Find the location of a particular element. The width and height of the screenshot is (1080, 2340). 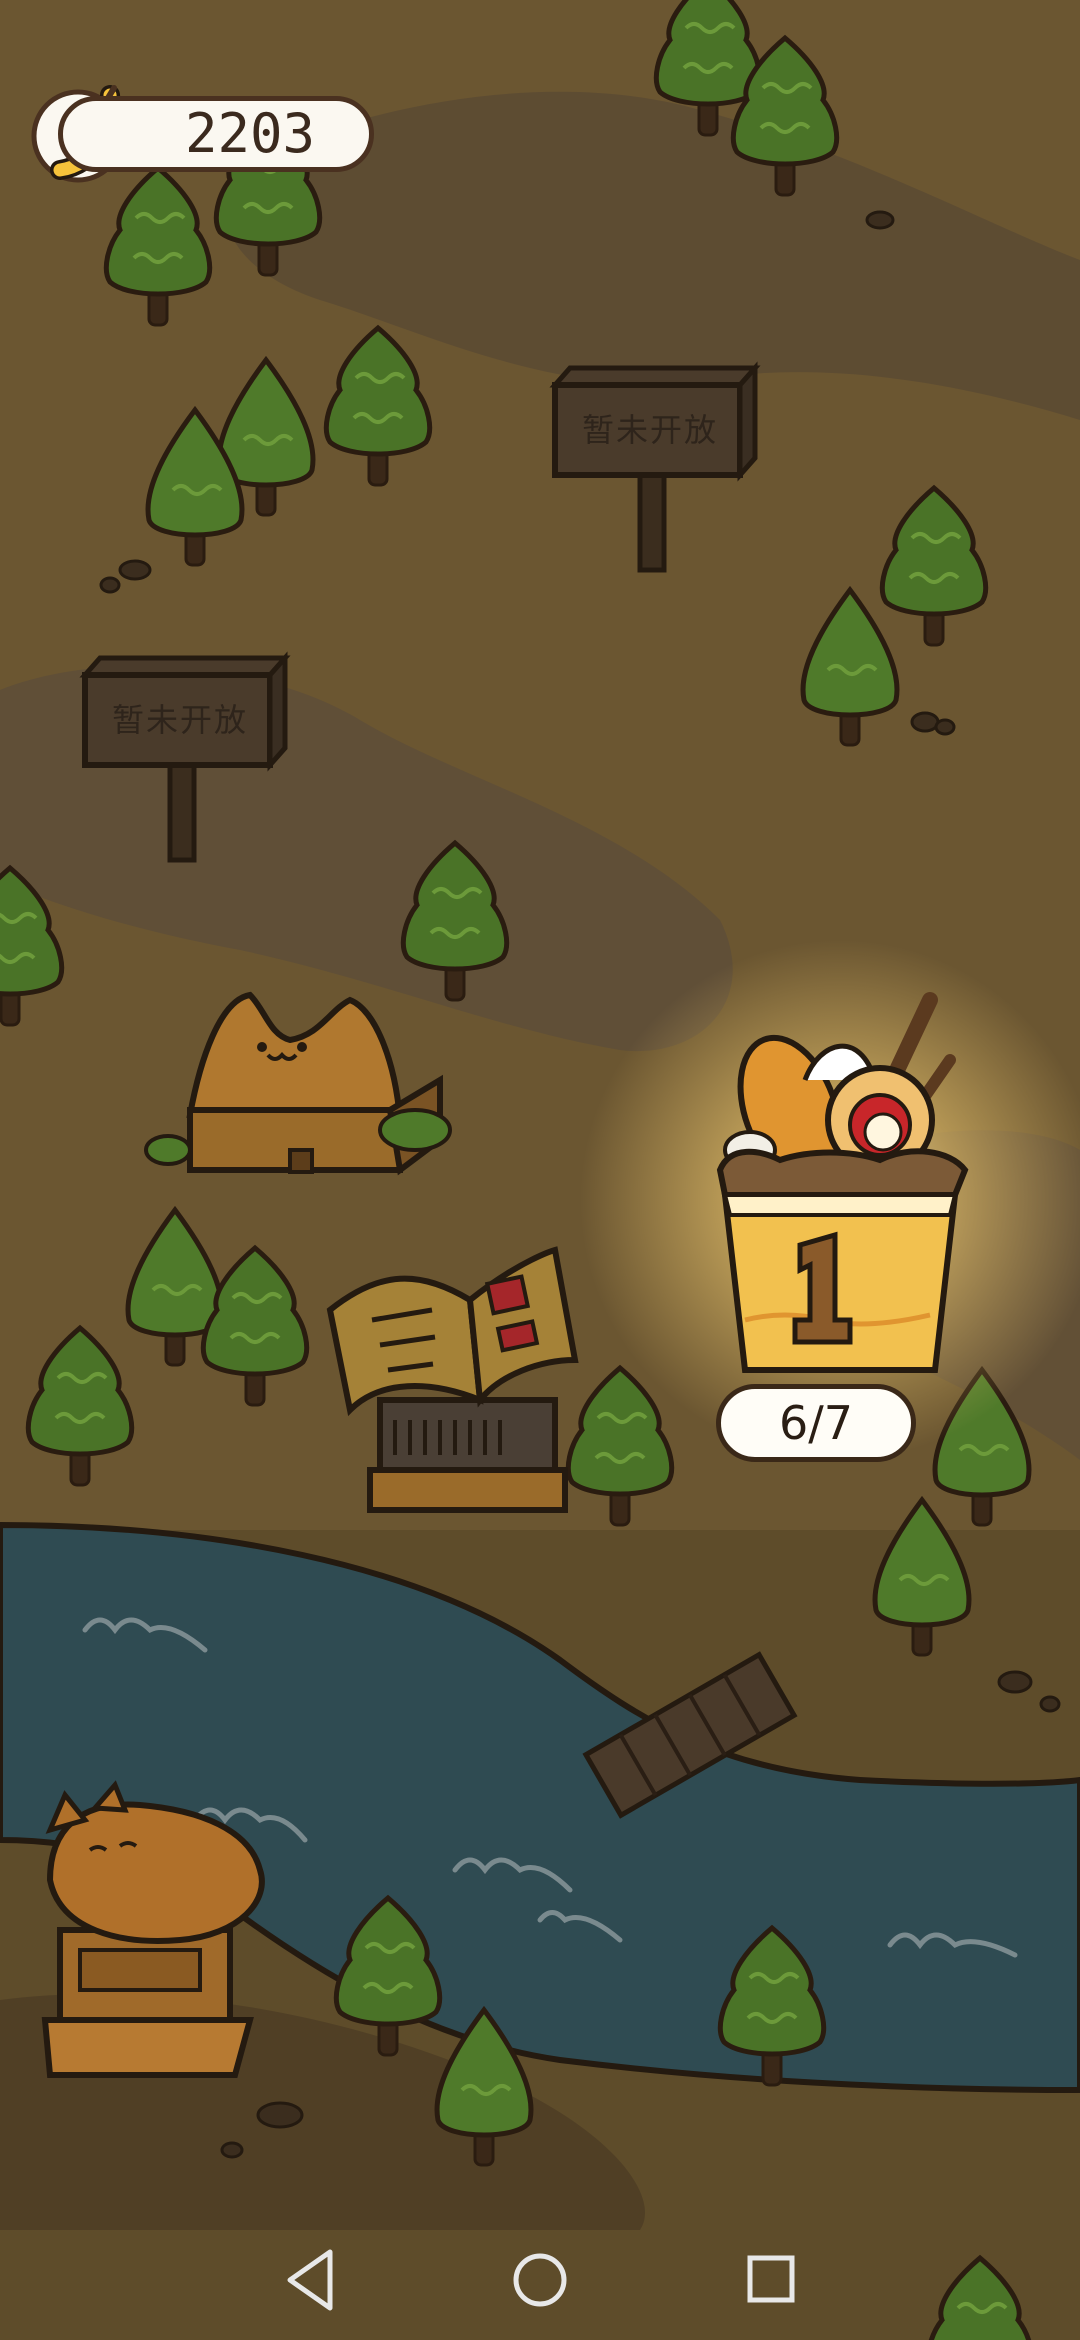

level-progress-badge: 6/7 is located at coordinates (816, 1423).